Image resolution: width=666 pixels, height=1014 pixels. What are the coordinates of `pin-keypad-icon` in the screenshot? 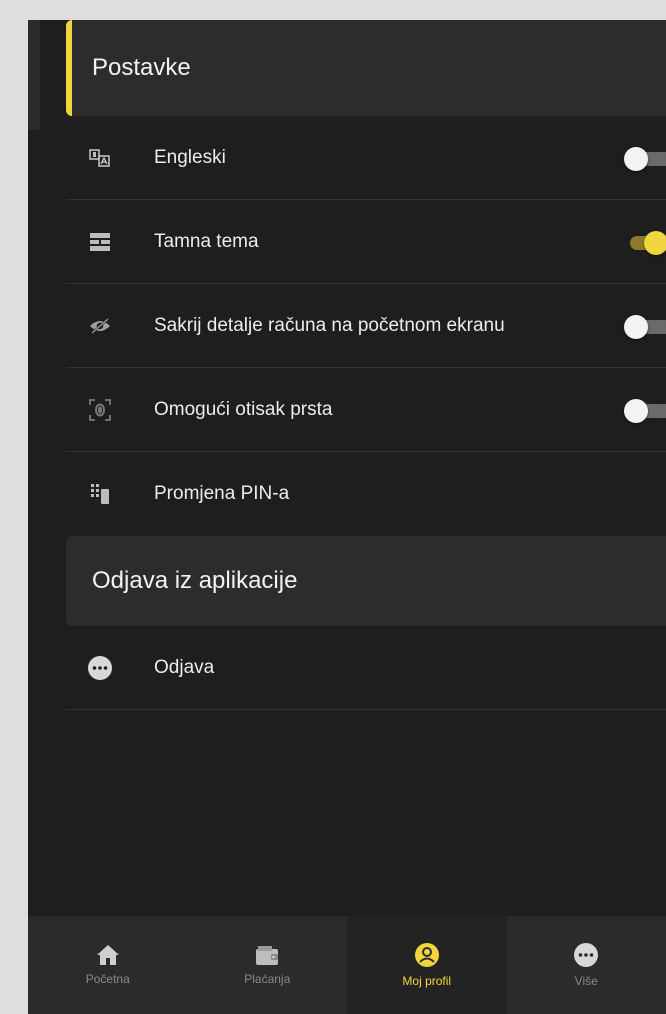 It's located at (100, 494).